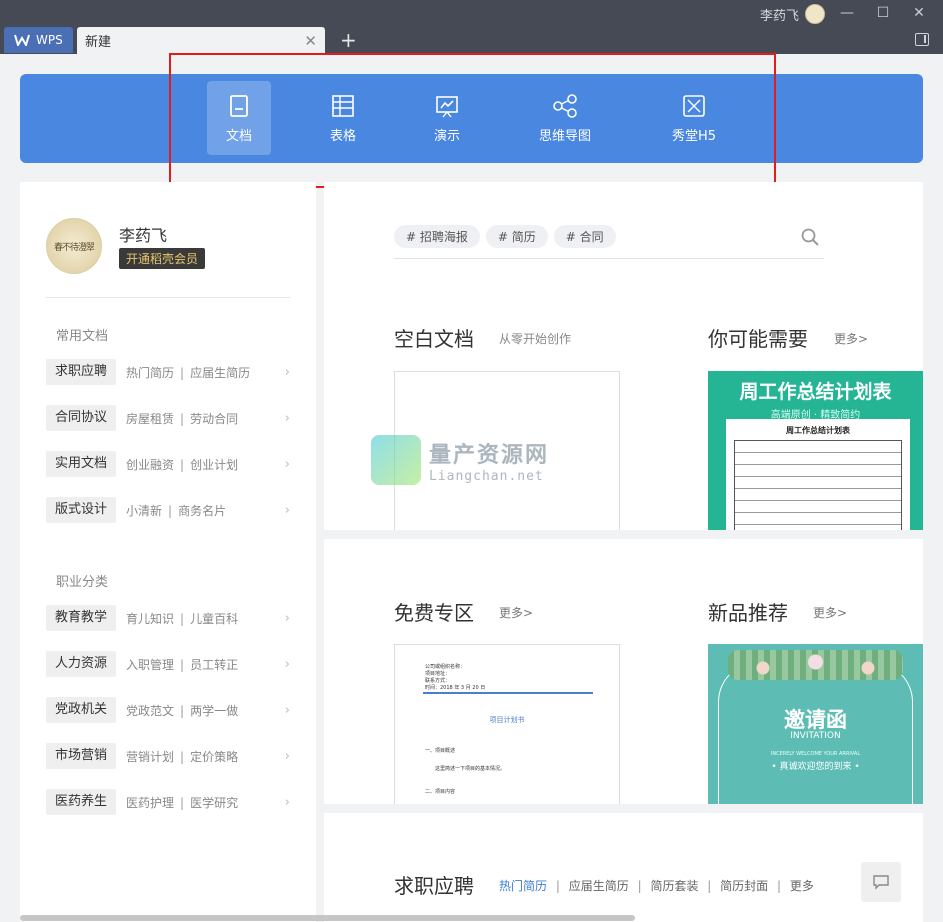 This screenshot has height=922, width=943. What do you see at coordinates (445, 667) in the screenshot?
I see `doc-line: 公司或组织名称：` at bounding box center [445, 667].